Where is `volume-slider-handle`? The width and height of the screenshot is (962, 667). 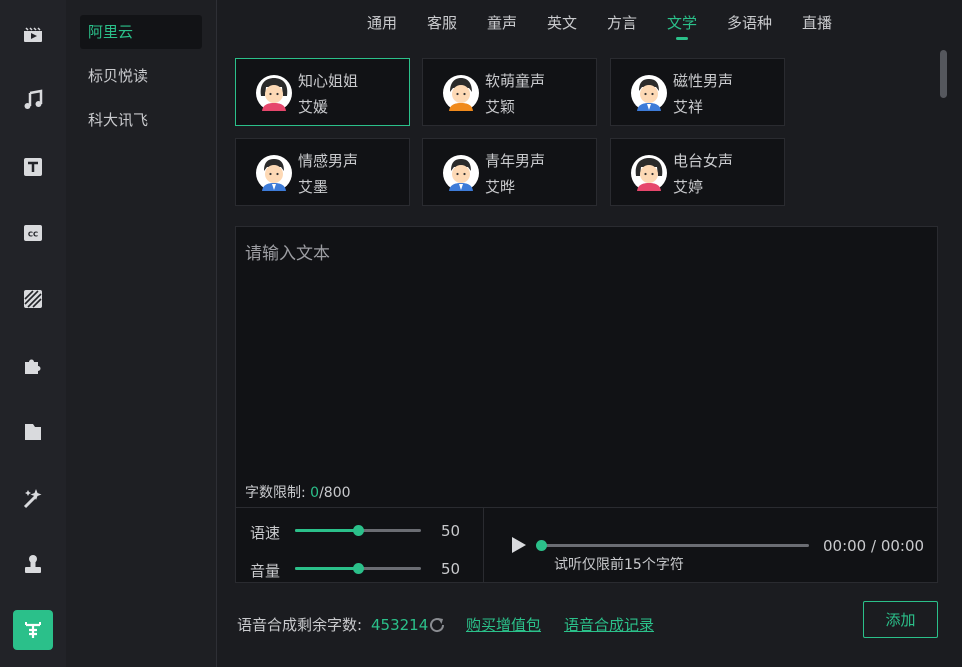 volume-slider-handle is located at coordinates (358, 568).